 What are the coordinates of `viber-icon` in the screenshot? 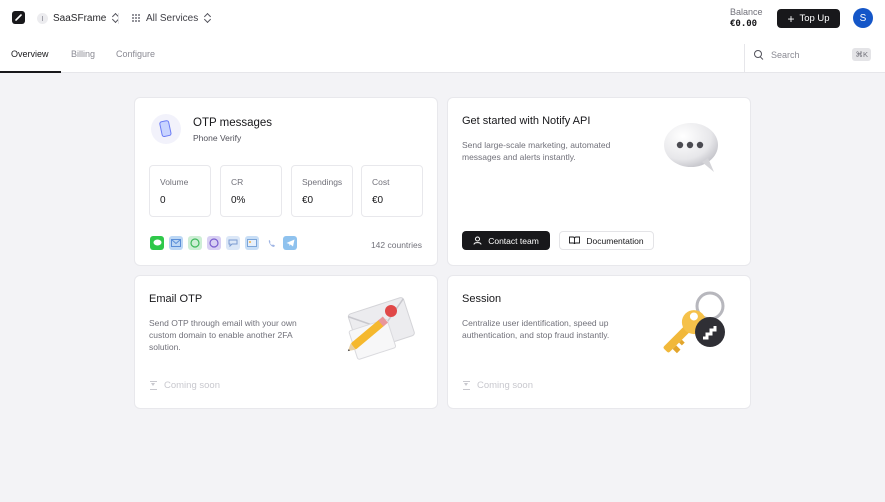 It's located at (214, 243).